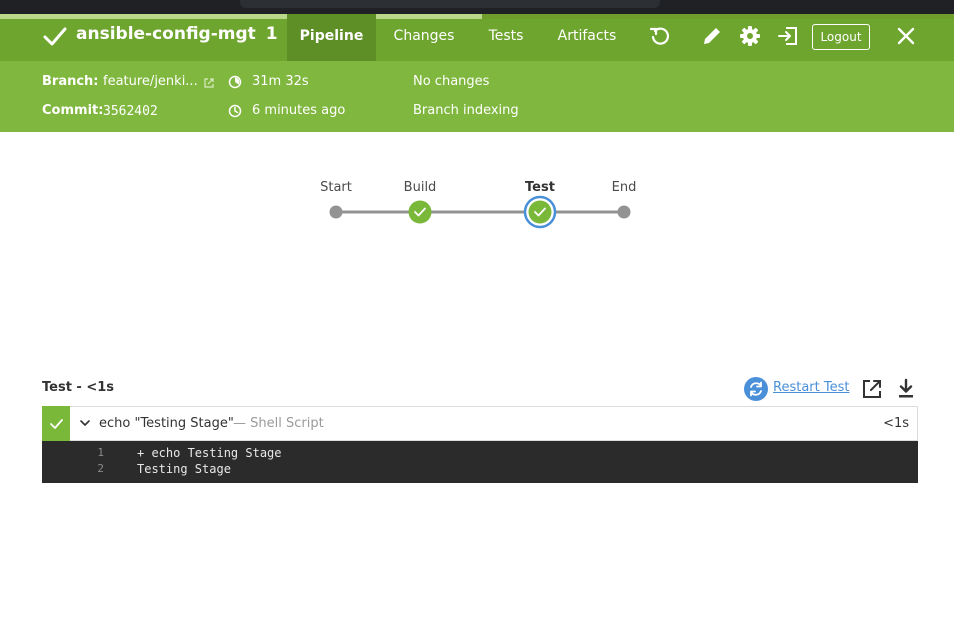  Describe the element at coordinates (712, 36) in the screenshot. I see `edit-icon` at that location.